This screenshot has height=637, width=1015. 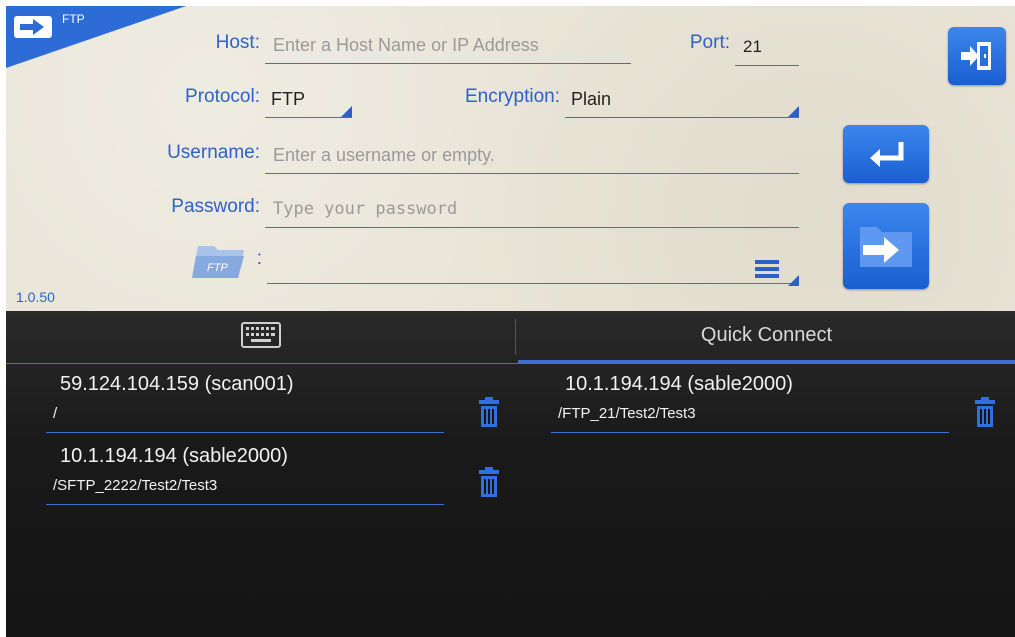 I want to click on ftp-folder-icon-label: FTP, so click(x=217, y=268).